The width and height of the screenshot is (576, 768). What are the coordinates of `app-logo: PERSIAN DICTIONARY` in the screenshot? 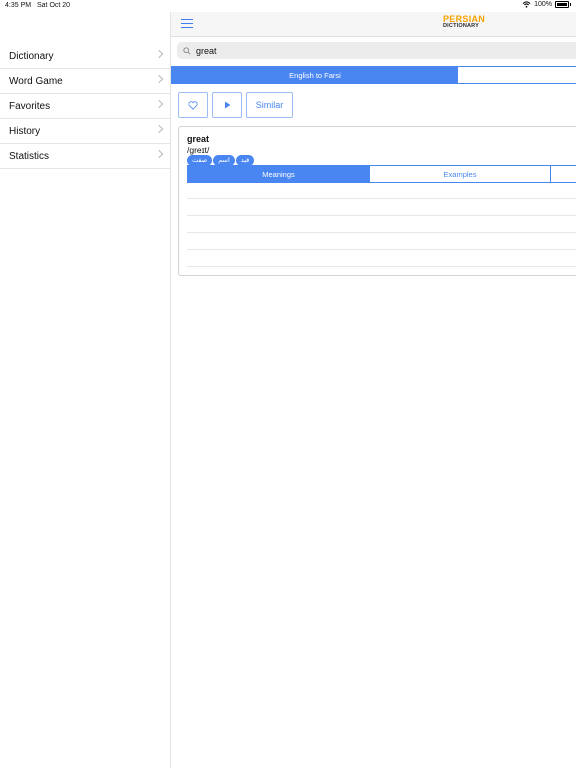 It's located at (464, 22).